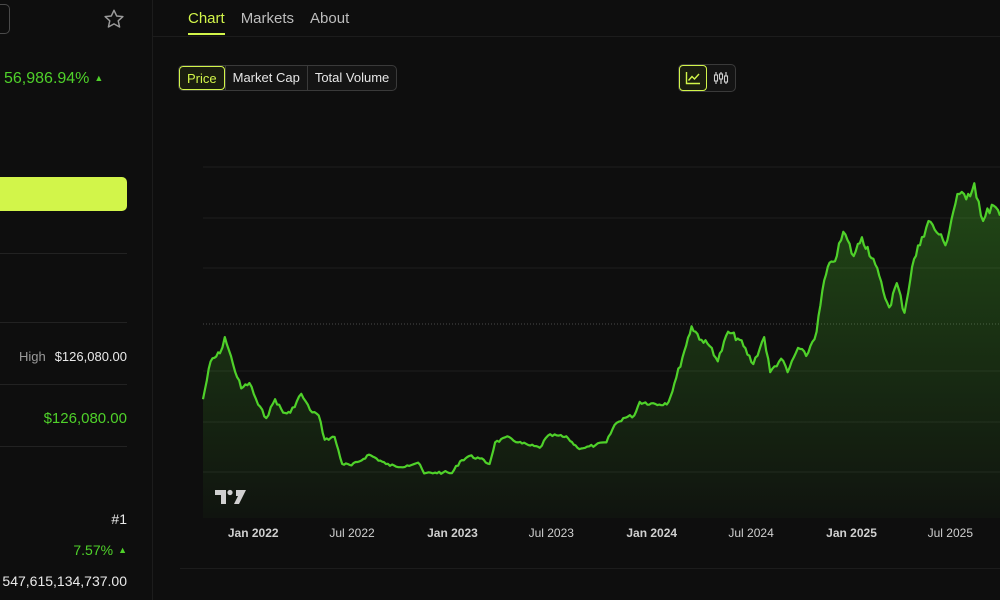 The height and width of the screenshot is (600, 1000). Describe the element at coordinates (590, 568) in the screenshot. I see `chart-bottom-divider` at that location.